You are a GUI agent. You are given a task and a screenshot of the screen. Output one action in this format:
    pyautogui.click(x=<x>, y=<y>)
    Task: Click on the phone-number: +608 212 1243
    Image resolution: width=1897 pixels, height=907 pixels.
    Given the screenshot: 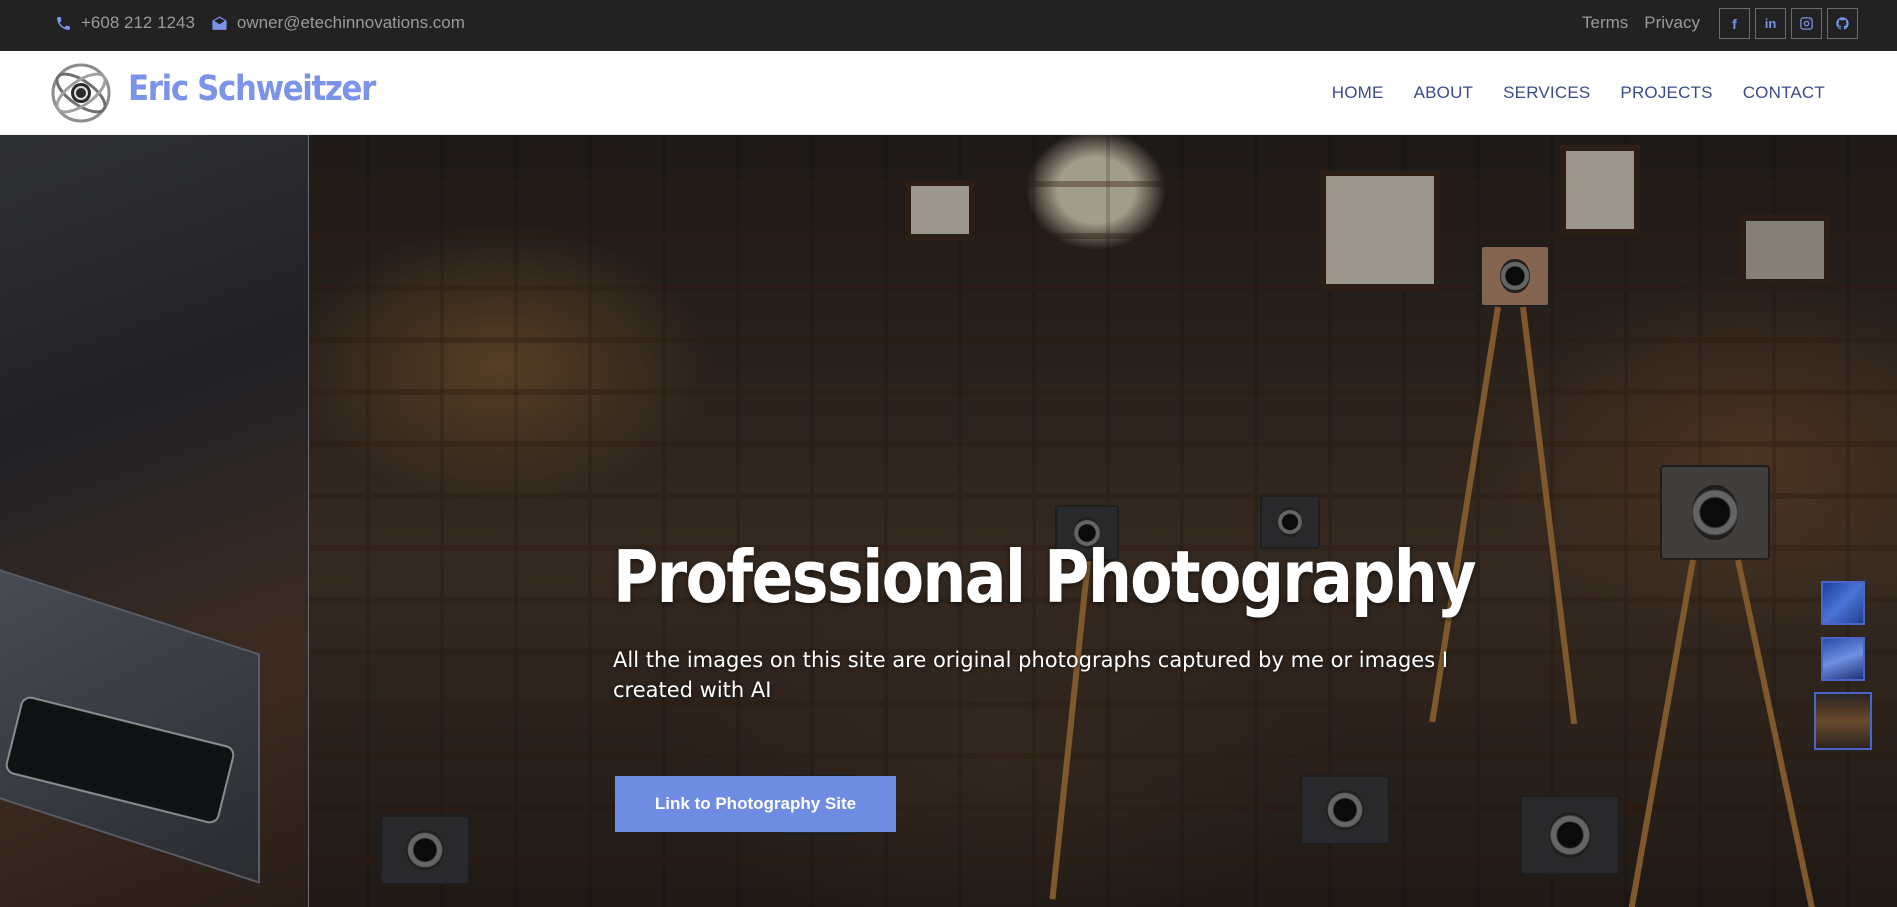 What is the action you would take?
    pyautogui.click(x=138, y=22)
    